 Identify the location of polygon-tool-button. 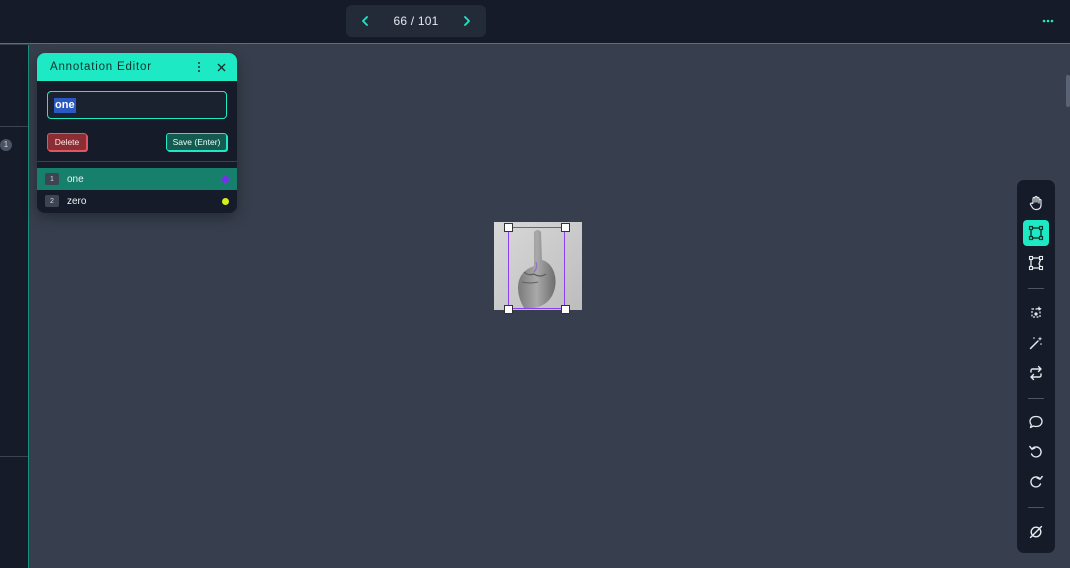
(1036, 263).